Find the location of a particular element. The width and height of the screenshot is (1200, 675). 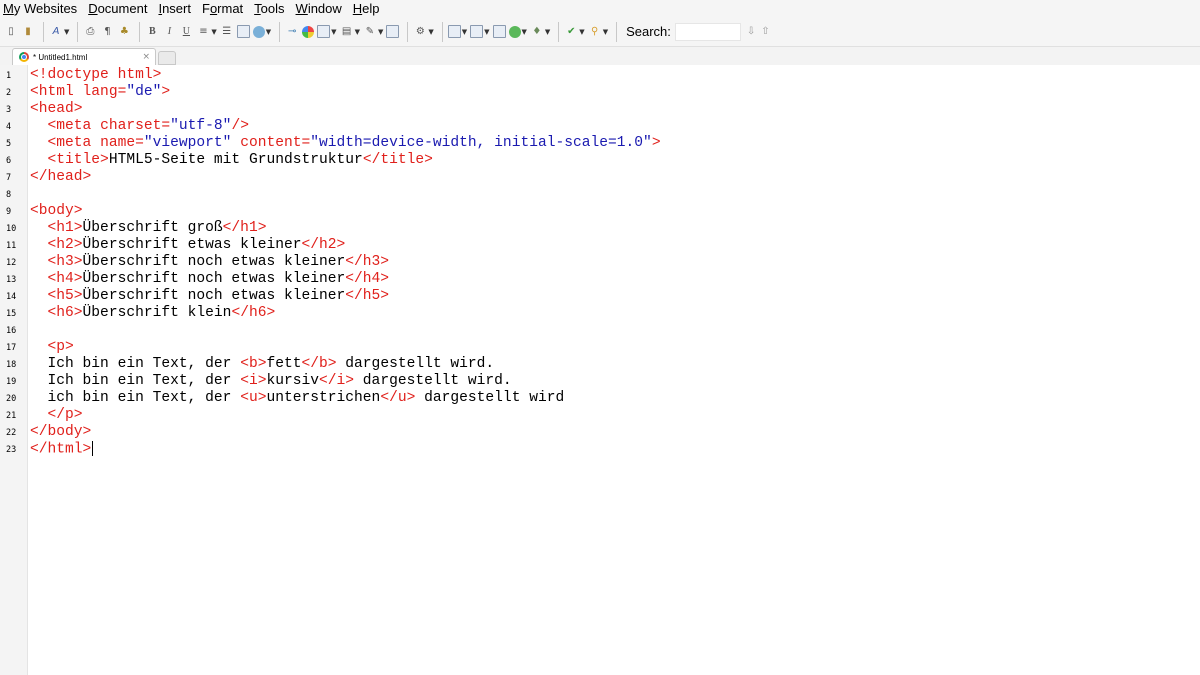

close-icon: × is located at coordinates (146, 57).